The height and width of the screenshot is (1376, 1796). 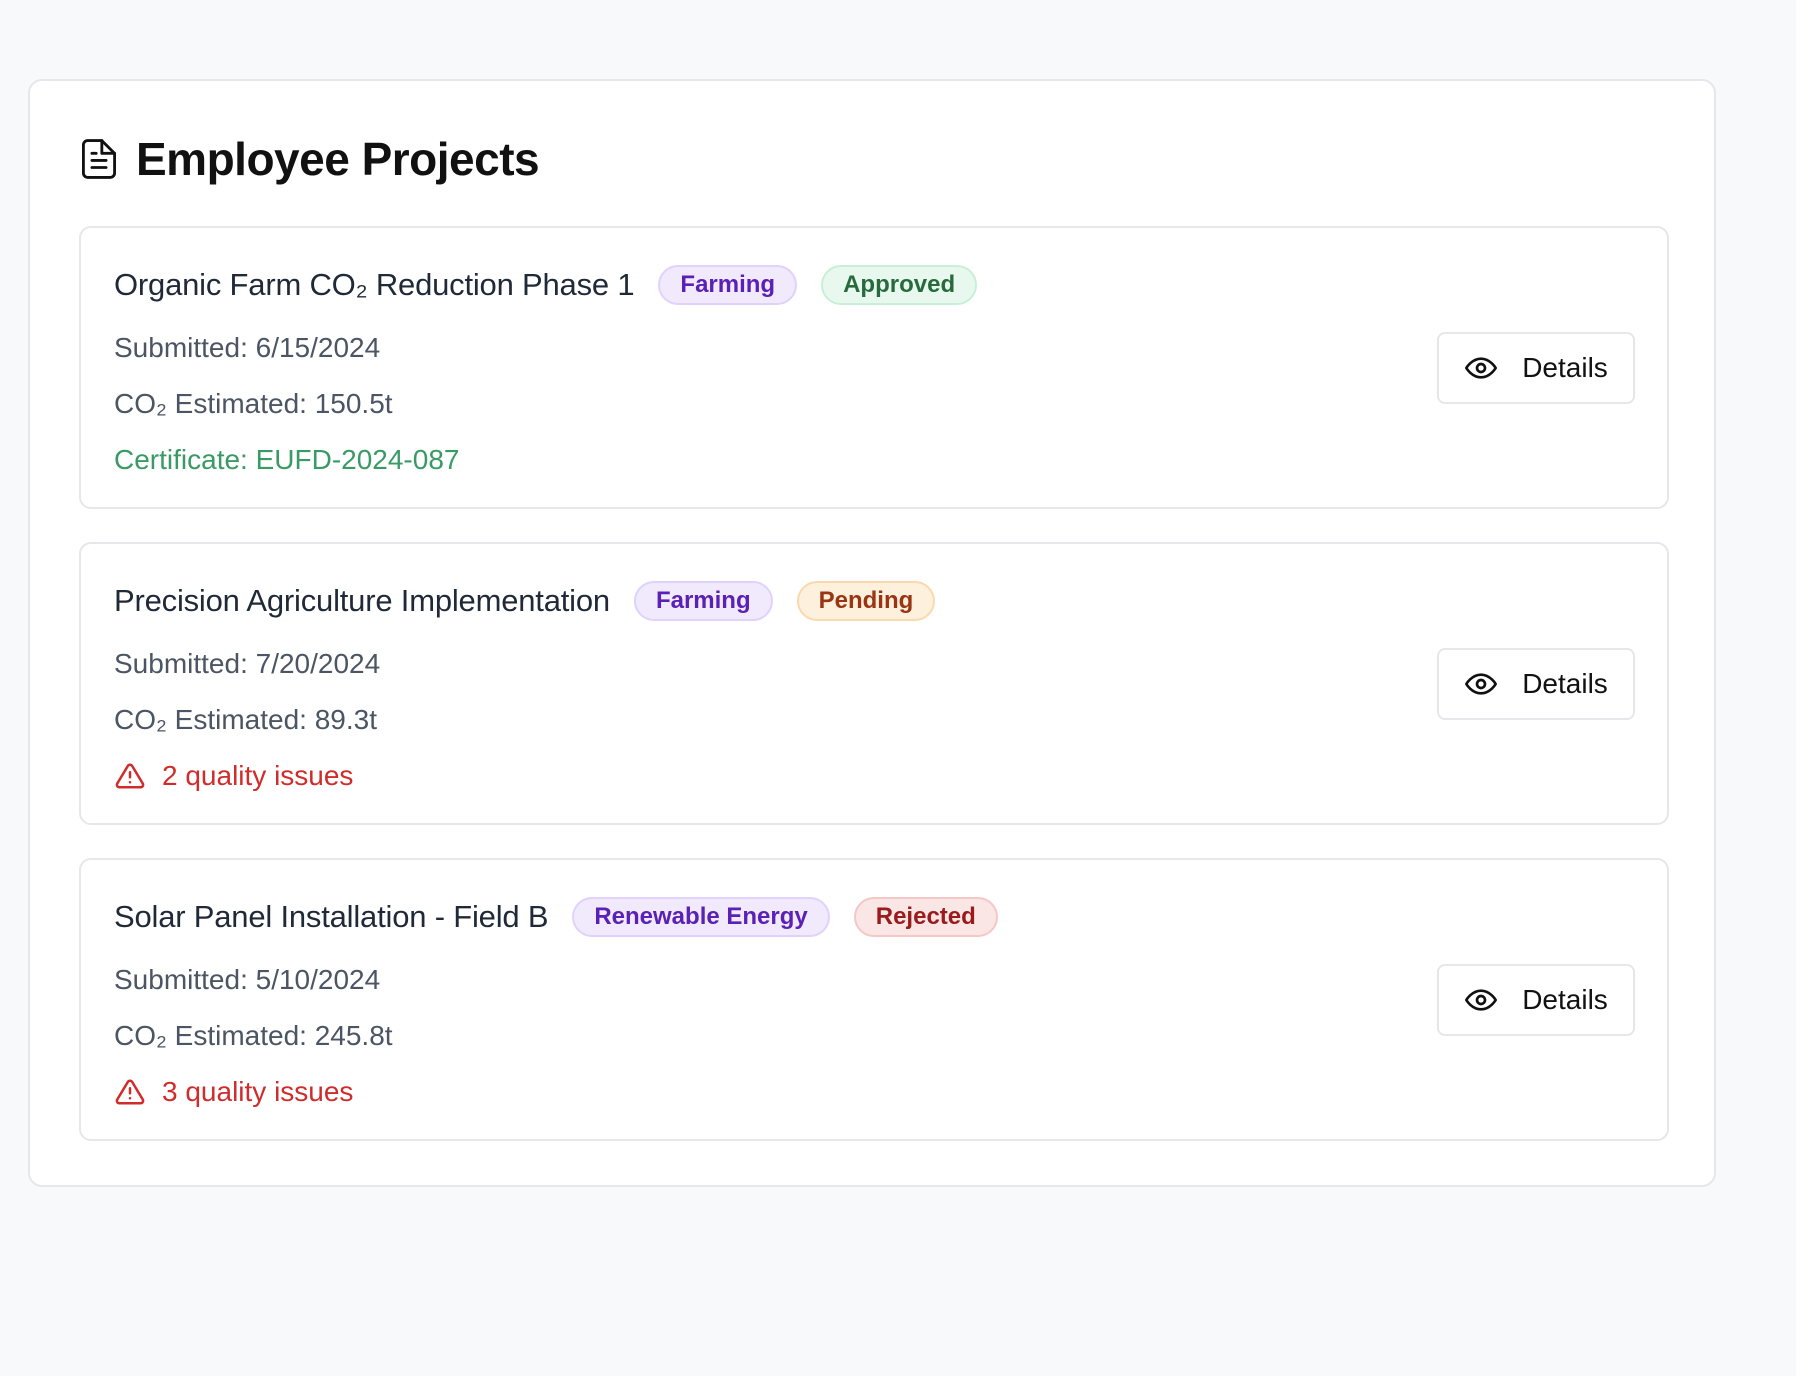 I want to click on status-badge: Rejected, so click(x=925, y=917).